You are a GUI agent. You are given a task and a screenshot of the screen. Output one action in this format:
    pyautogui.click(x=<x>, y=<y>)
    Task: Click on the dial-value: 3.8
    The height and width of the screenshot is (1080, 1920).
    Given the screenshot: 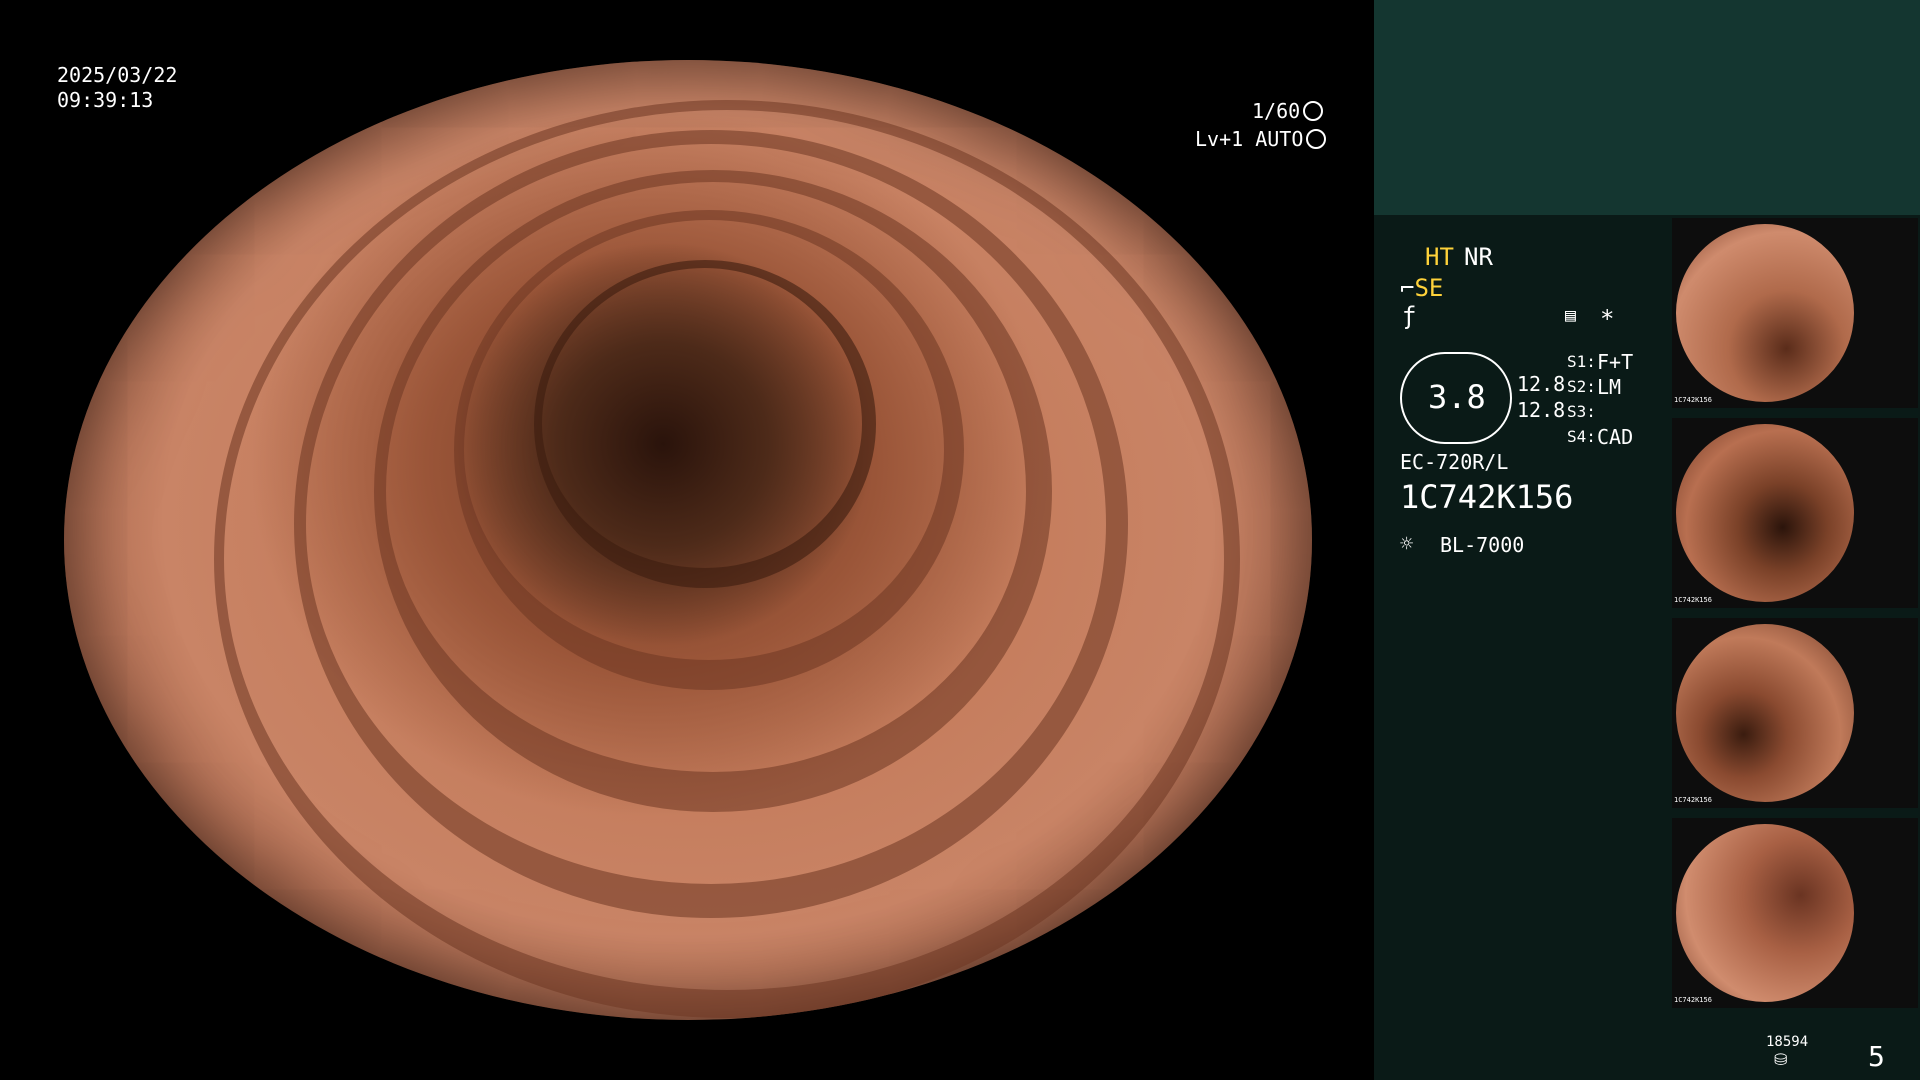 What is the action you would take?
    pyautogui.click(x=1457, y=397)
    